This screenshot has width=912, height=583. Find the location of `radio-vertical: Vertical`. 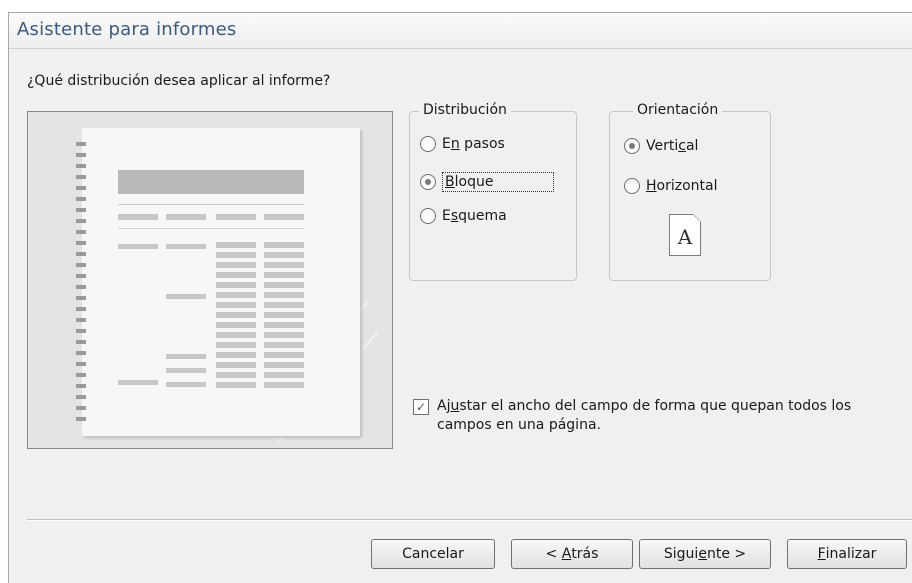

radio-vertical: Vertical is located at coordinates (661, 146).